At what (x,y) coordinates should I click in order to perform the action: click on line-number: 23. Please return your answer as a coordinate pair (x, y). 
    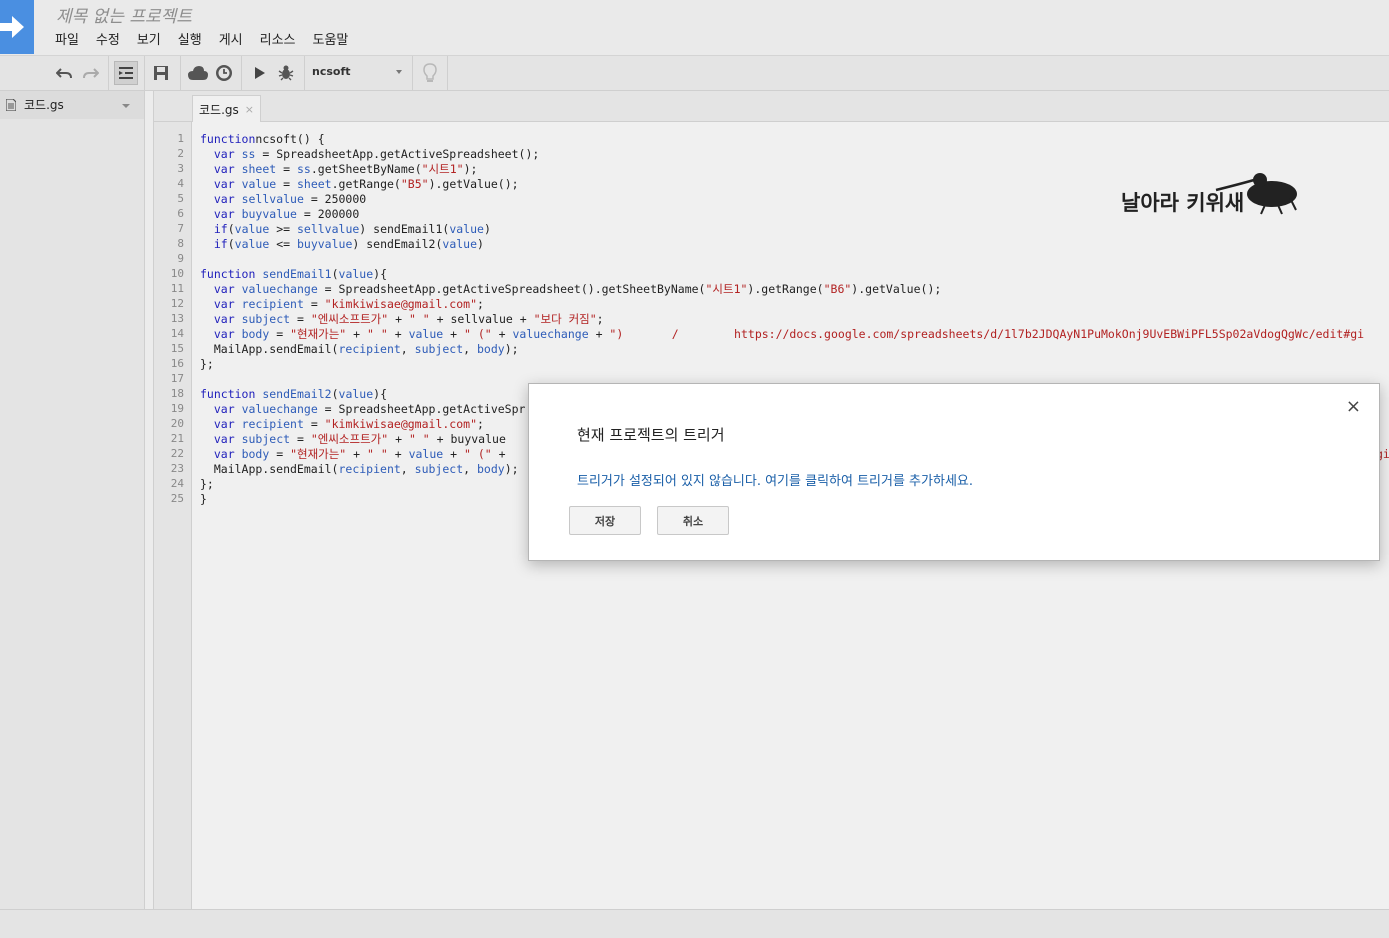
    Looking at the image, I should click on (177, 468).